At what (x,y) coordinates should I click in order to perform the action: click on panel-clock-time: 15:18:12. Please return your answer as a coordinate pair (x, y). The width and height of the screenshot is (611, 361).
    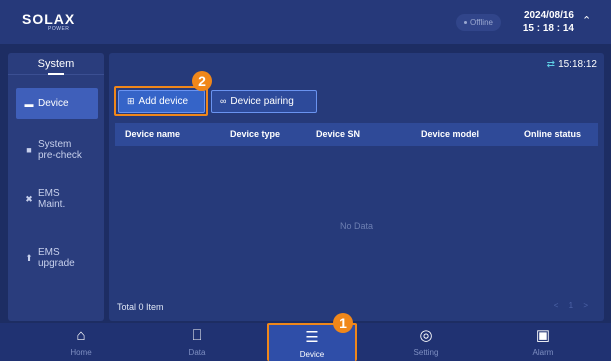
    Looking at the image, I should click on (577, 64).